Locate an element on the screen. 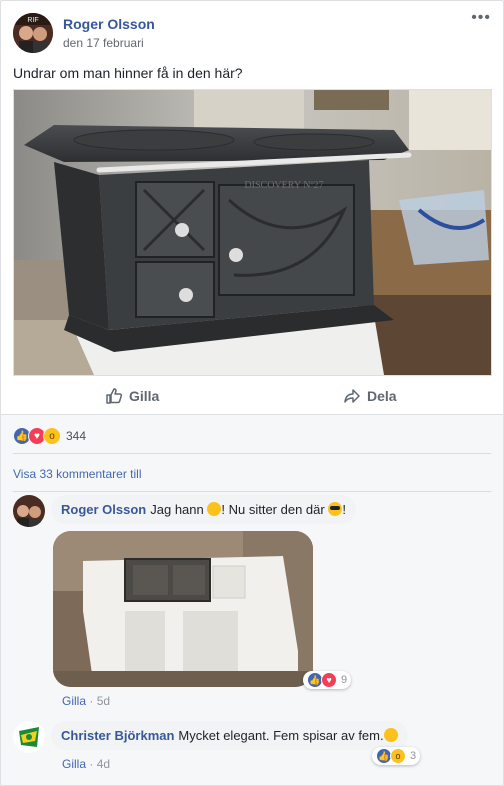 This screenshot has width=504, height=786. comment-reactions: 👍 ♥ 9 is located at coordinates (327, 680).